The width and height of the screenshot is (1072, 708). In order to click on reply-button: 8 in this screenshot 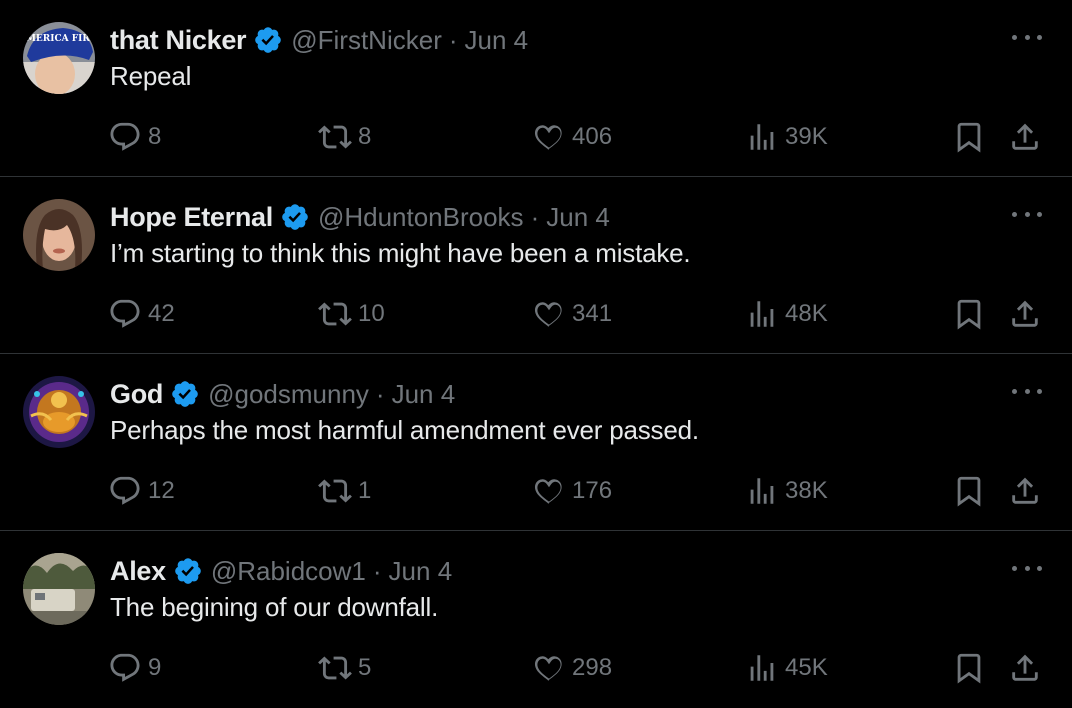, I will do `click(134, 137)`.